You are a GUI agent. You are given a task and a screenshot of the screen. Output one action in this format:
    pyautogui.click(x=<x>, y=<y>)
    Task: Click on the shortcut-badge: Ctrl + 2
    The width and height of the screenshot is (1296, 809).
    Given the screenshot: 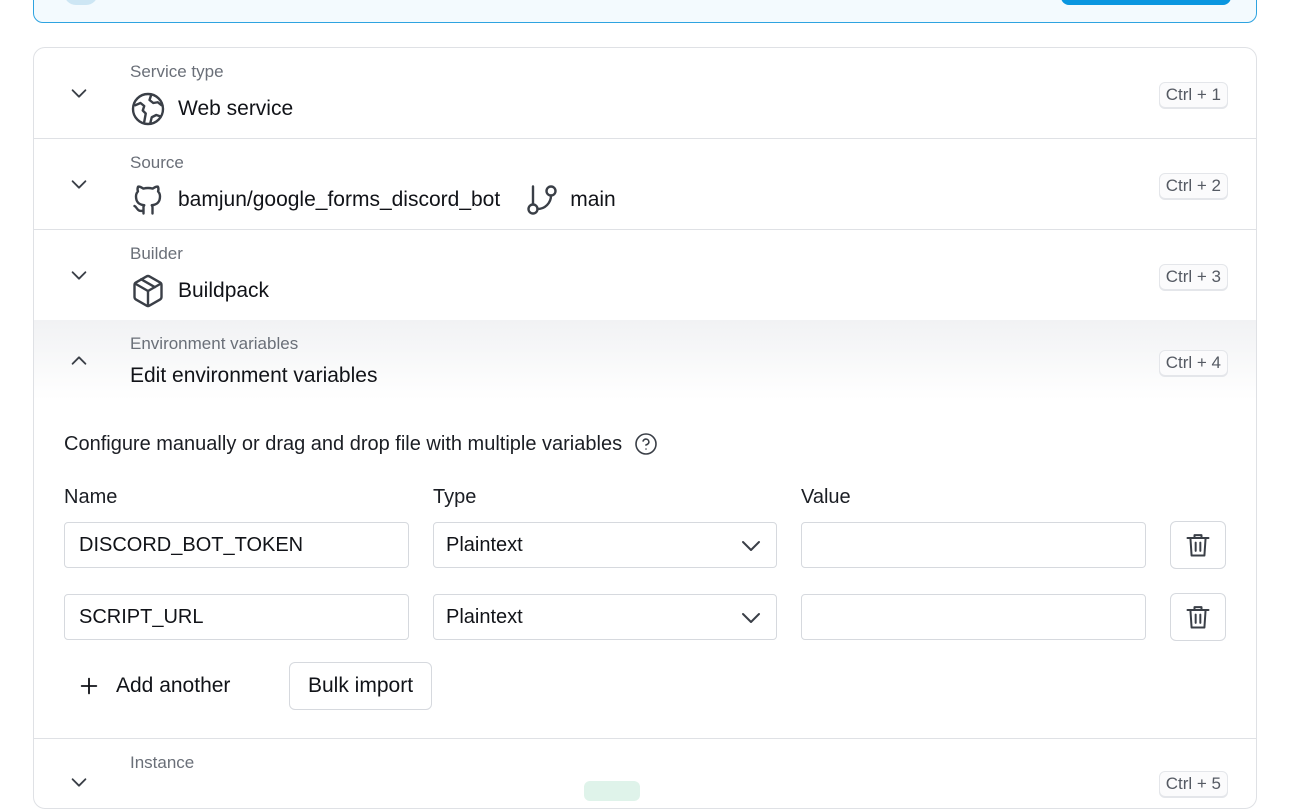 What is the action you would take?
    pyautogui.click(x=1193, y=186)
    